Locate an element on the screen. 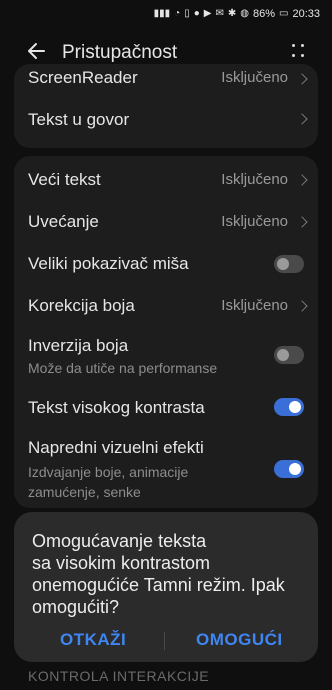 The height and width of the screenshot is (690, 332). high-contrast-text-label: Tekst visokog kontrasta is located at coordinates (116, 407).